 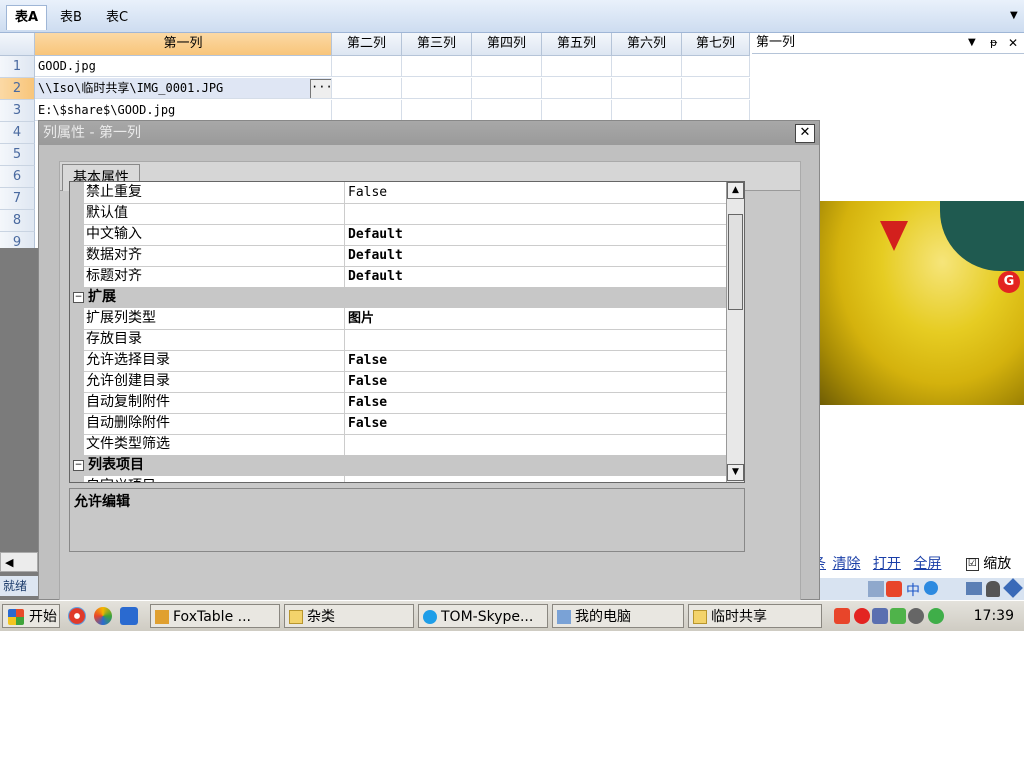 I want to click on column-header: 第四列, so click(x=507, y=44).